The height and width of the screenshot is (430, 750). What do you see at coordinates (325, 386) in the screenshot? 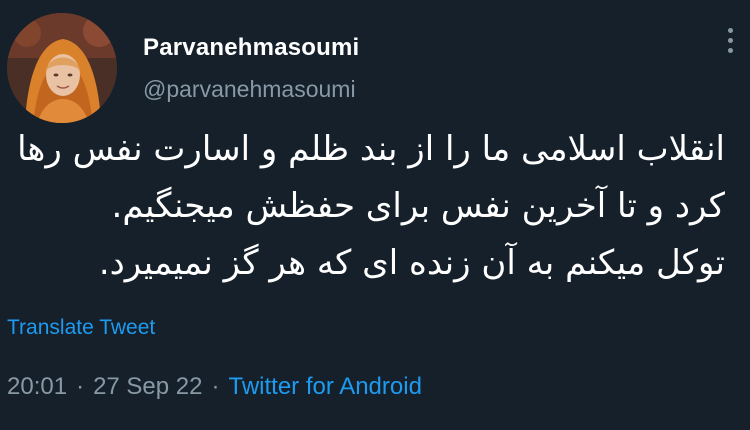
I see `tweet-source-link: Twitter for Android` at bounding box center [325, 386].